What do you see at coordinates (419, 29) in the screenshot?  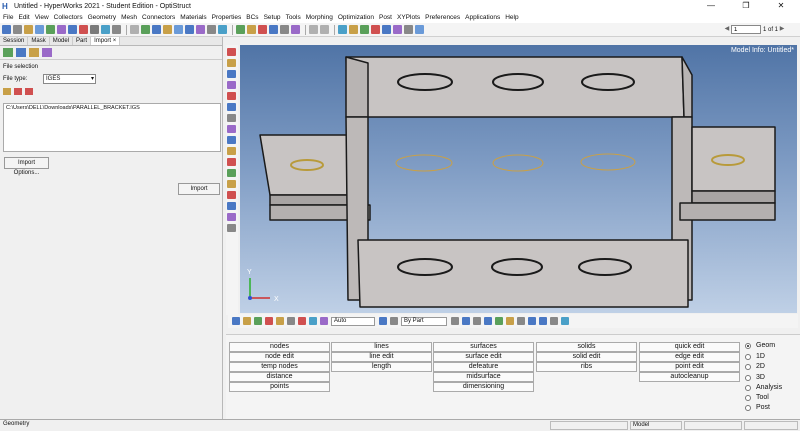 I see `window-icon` at bounding box center [419, 29].